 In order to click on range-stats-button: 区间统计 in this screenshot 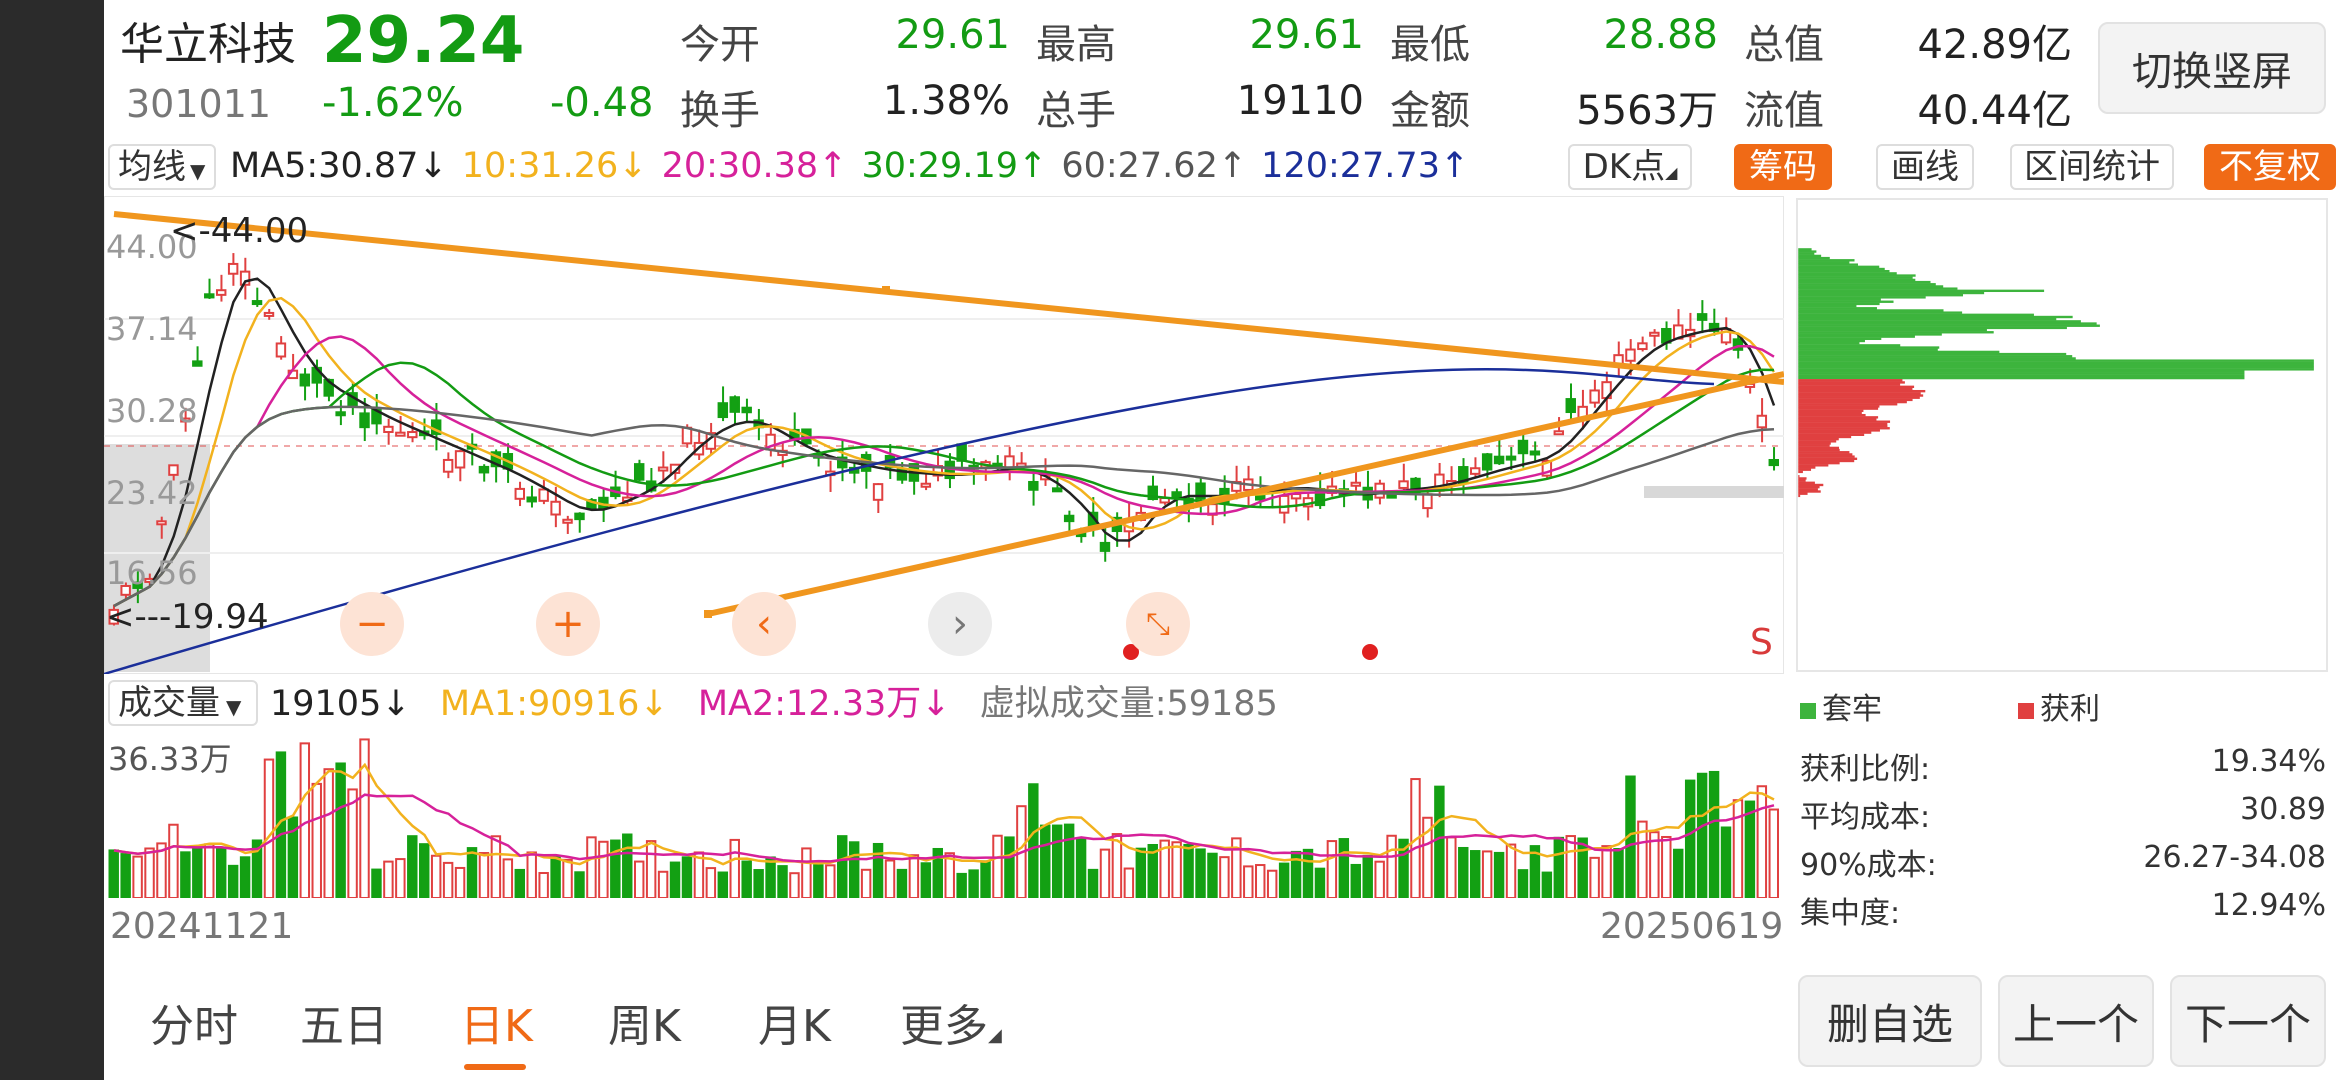, I will do `click(2092, 167)`.